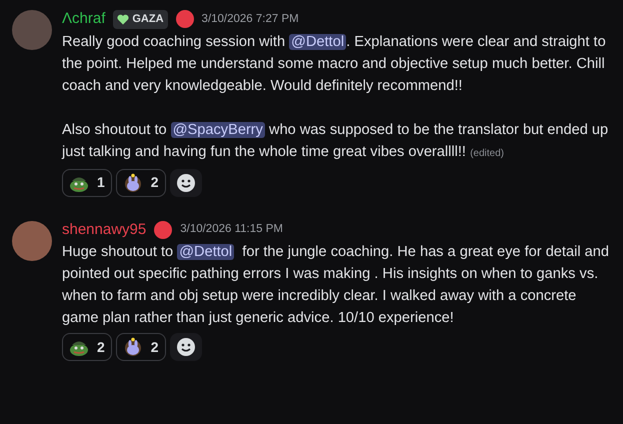  Describe the element at coordinates (104, 229) in the screenshot. I see `username: shennawy95` at that location.